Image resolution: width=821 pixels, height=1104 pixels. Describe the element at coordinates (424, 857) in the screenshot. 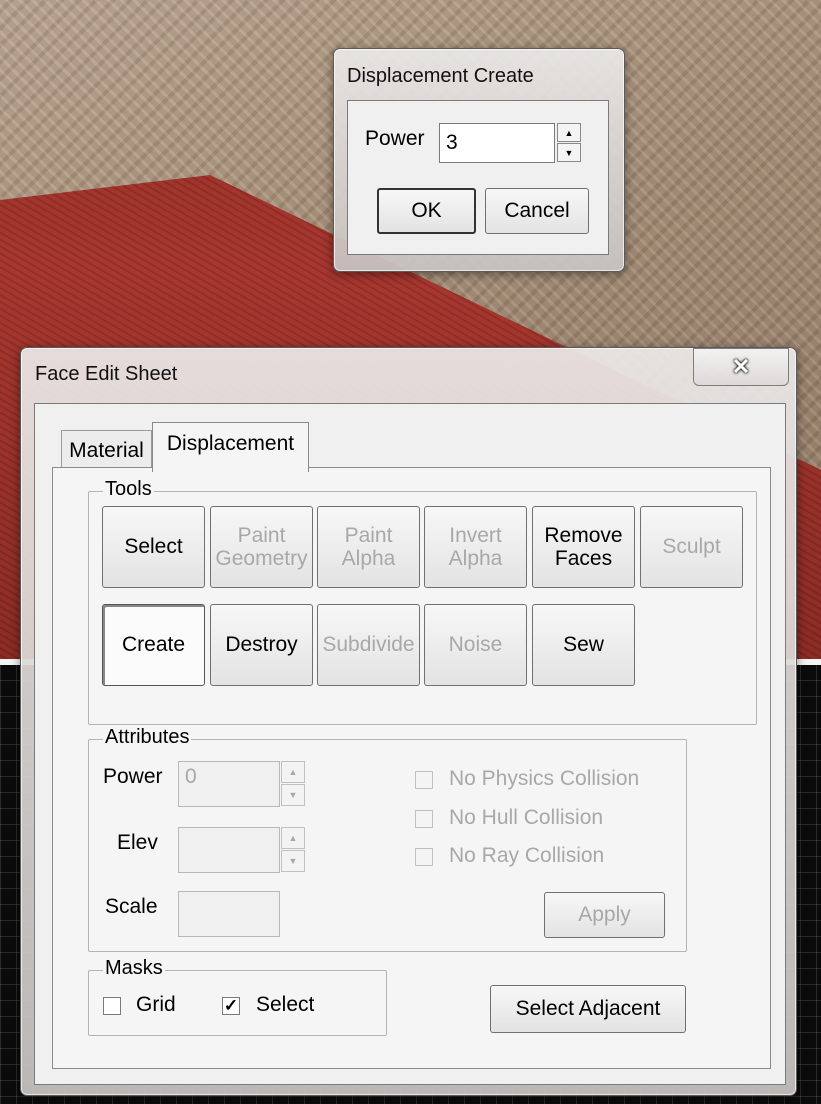

I see `no-ray-collision-checkbox` at that location.